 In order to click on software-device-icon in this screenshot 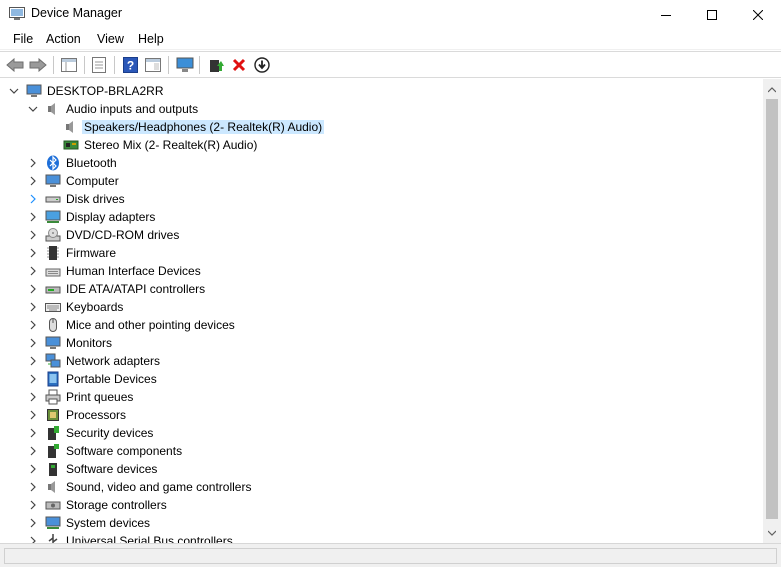, I will do `click(53, 469)`.